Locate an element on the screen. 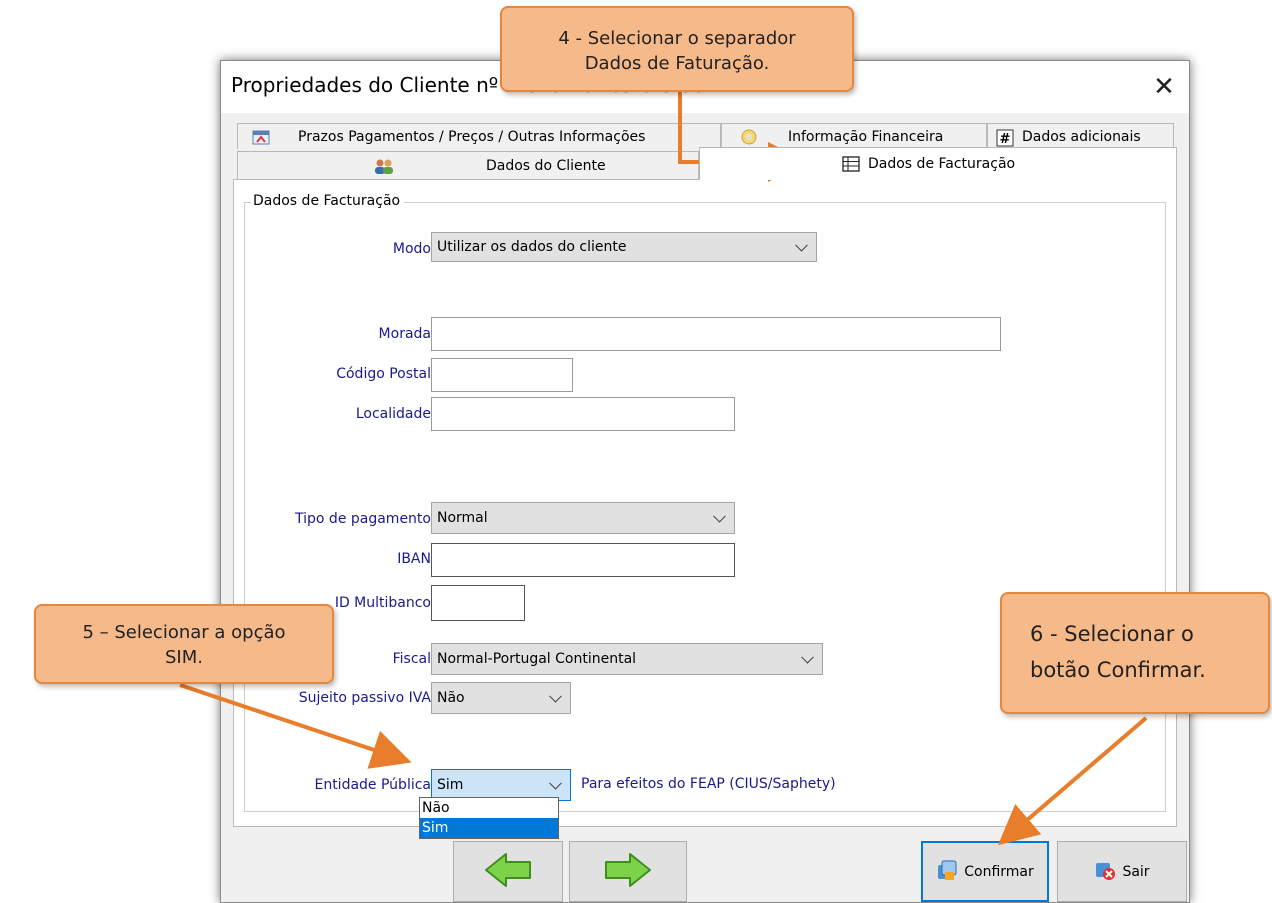  tab-dados-de-facturacao: Dados de Facturação is located at coordinates (938, 163).